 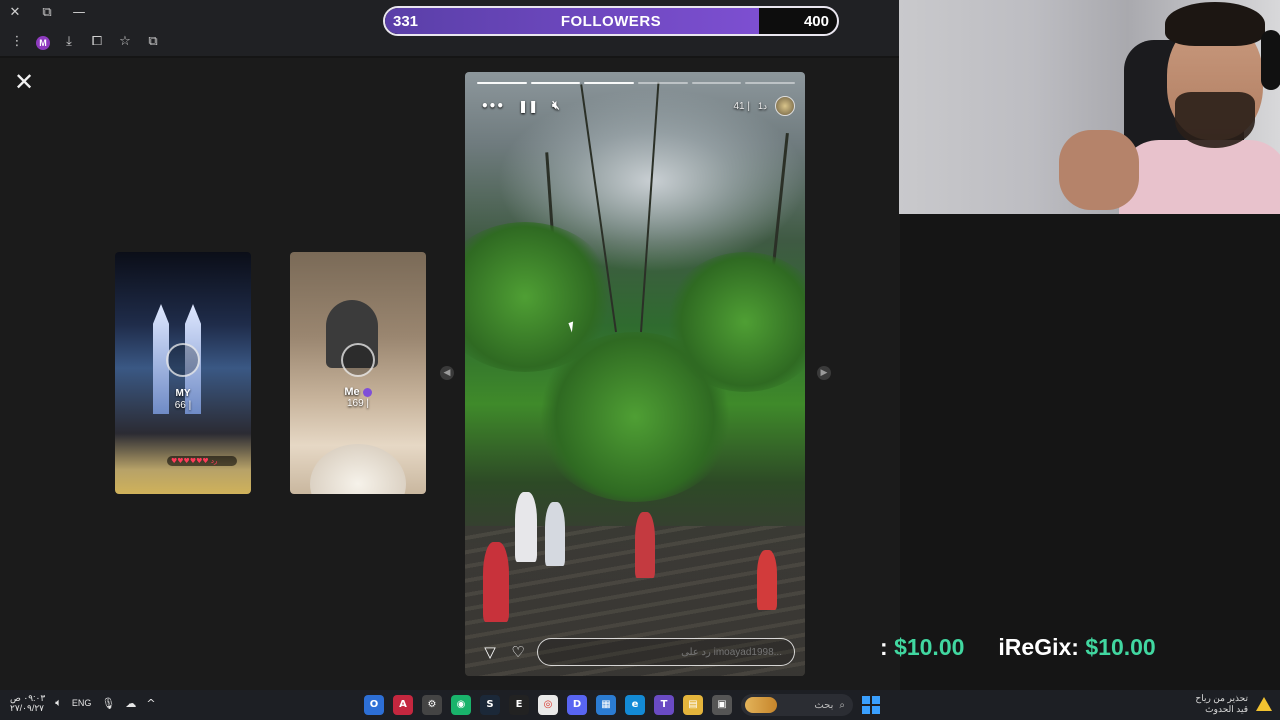 I want to click on reply-row: ▽ ♡, so click(x=638, y=652).